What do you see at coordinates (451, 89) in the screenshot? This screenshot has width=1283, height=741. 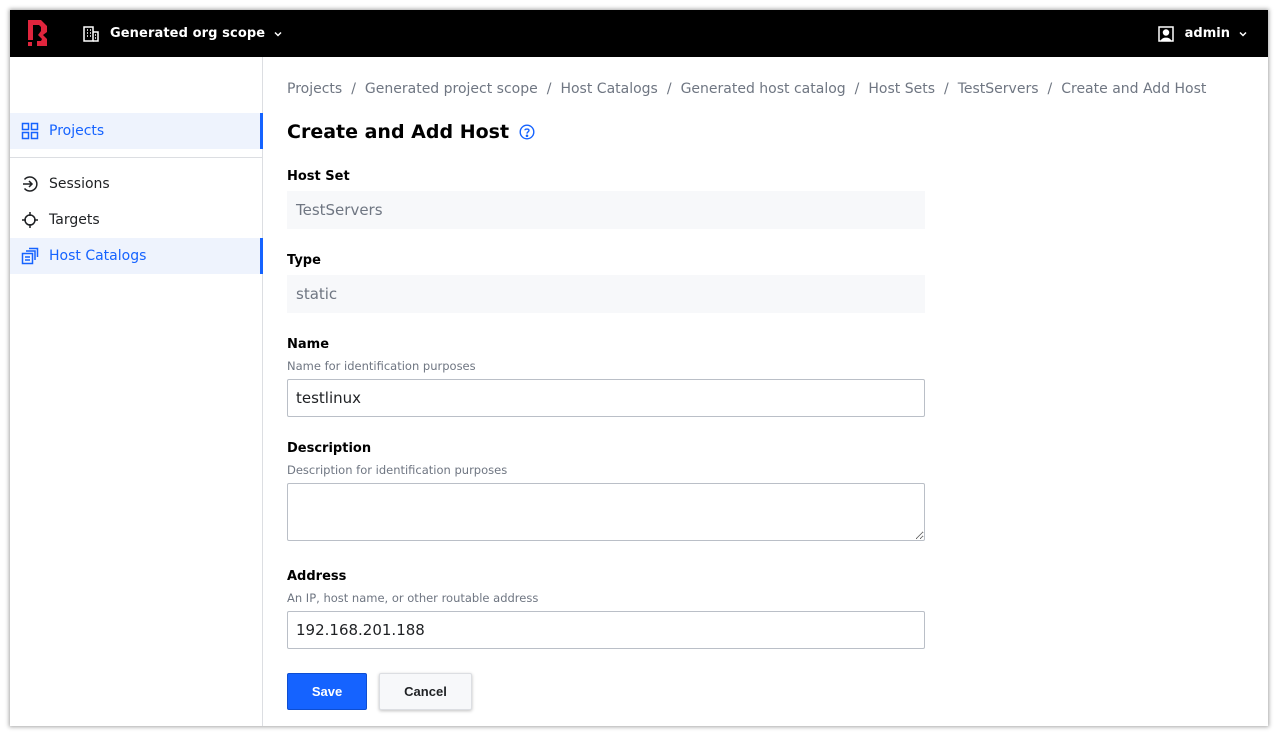 I see `breadcrumb-item: Generated project scope` at bounding box center [451, 89].